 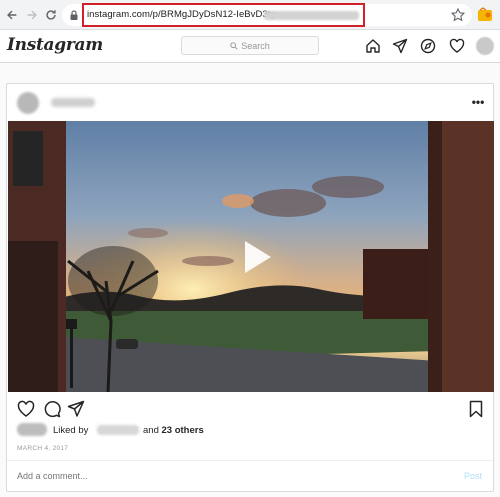 What do you see at coordinates (26, 409) in the screenshot?
I see `like-icon` at bounding box center [26, 409].